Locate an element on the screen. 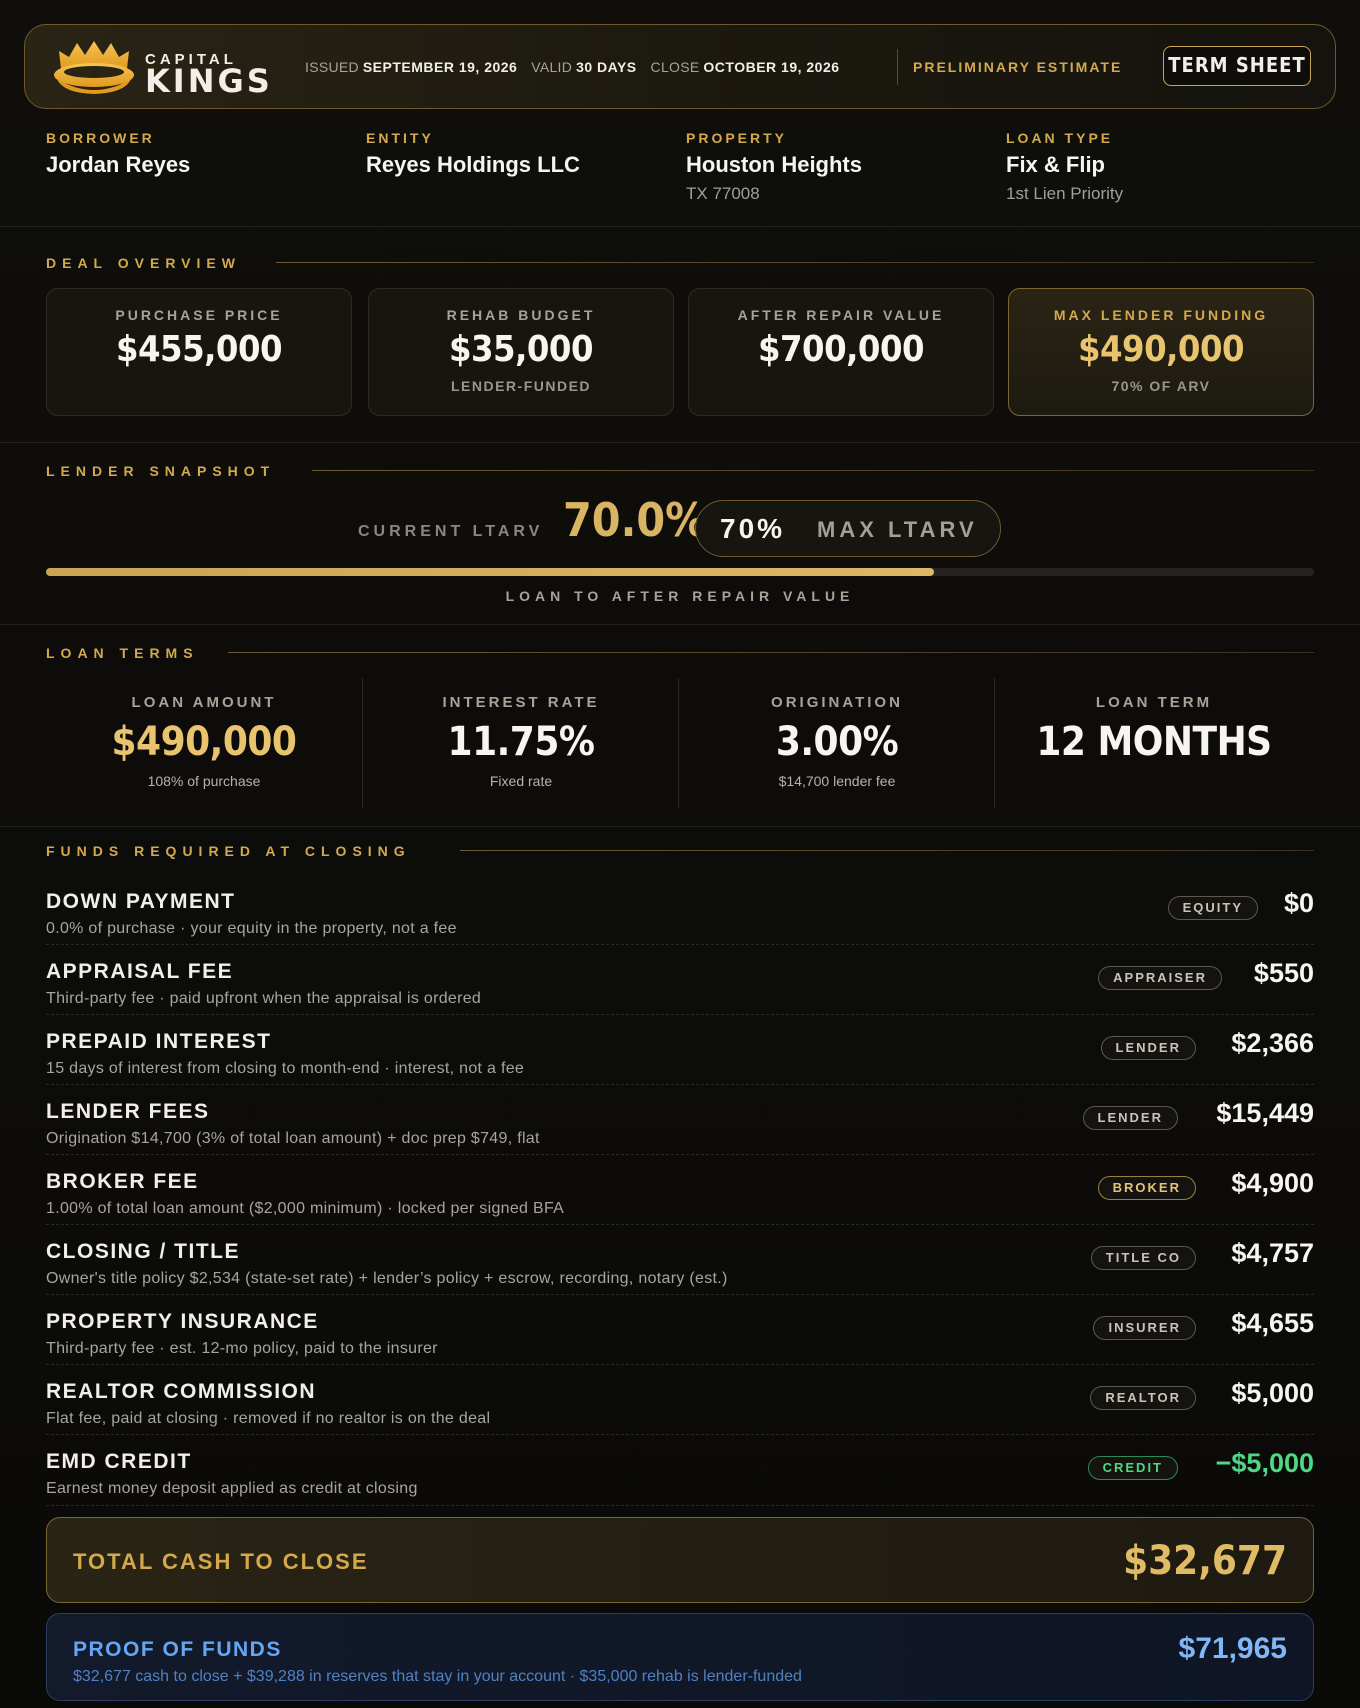  payee-badge: CREDIT is located at coordinates (1132, 1468).